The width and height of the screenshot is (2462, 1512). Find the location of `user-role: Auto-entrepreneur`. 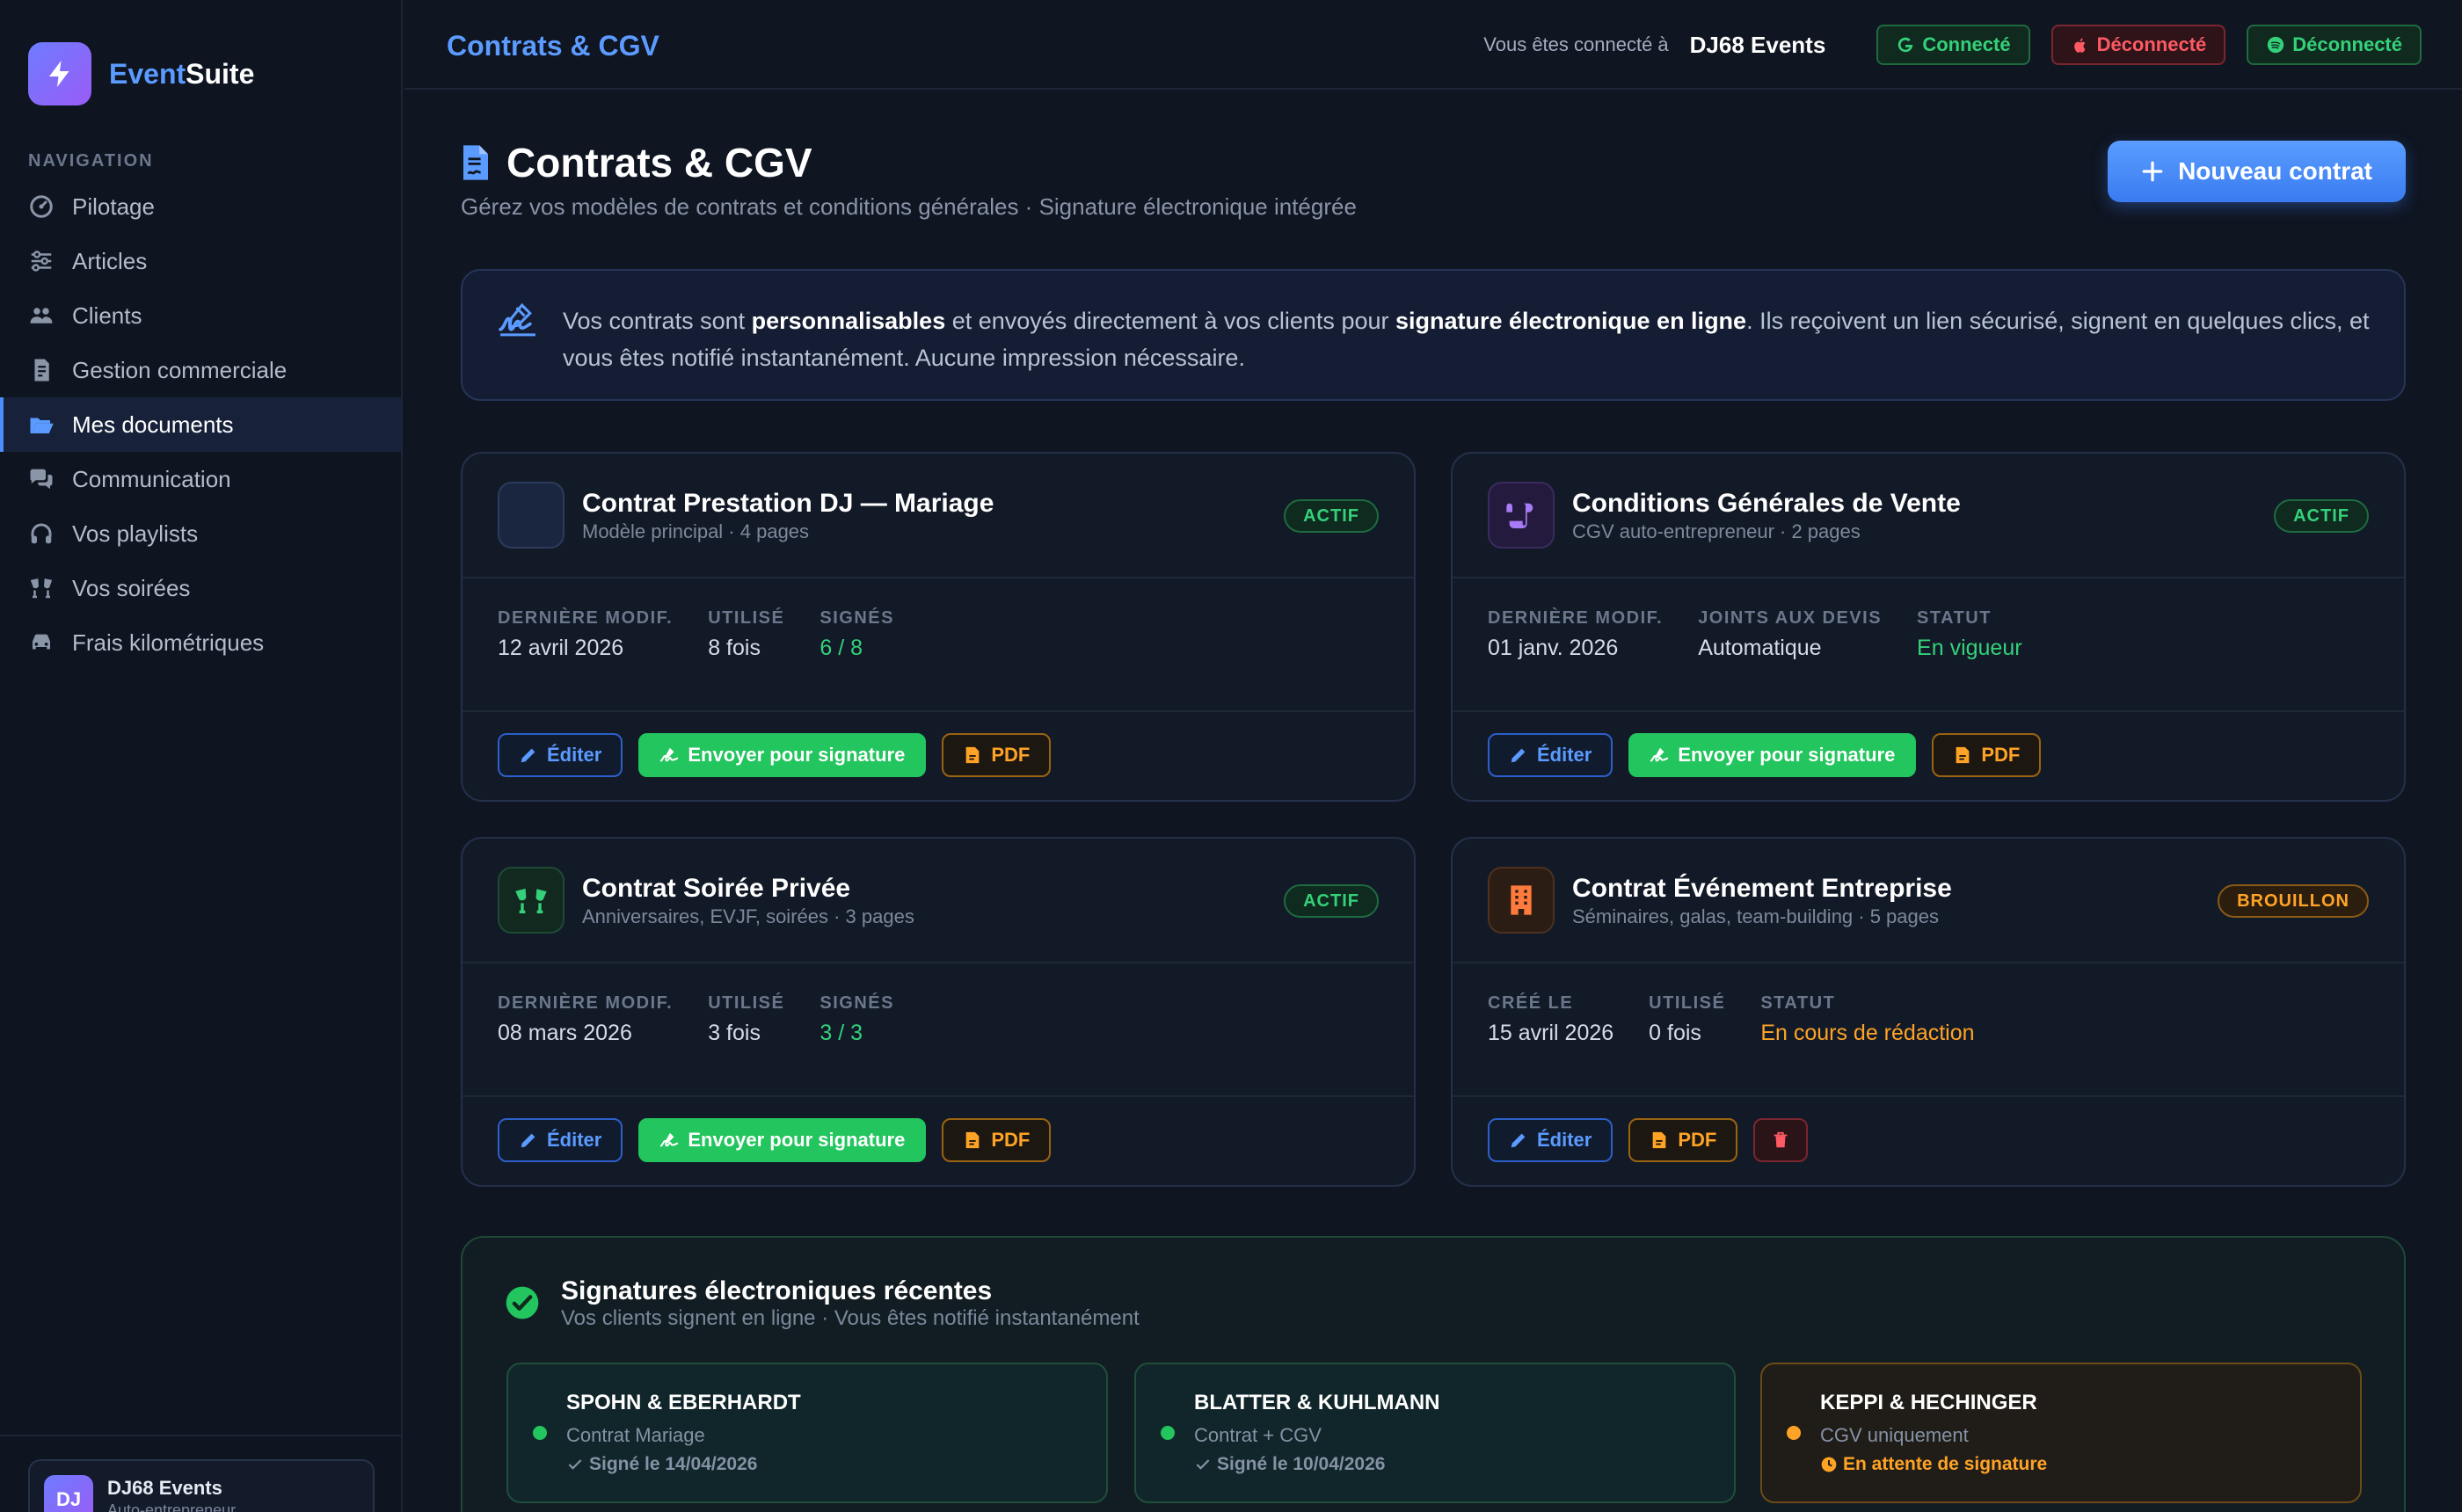

user-role: Auto-entrepreneur is located at coordinates (172, 1507).